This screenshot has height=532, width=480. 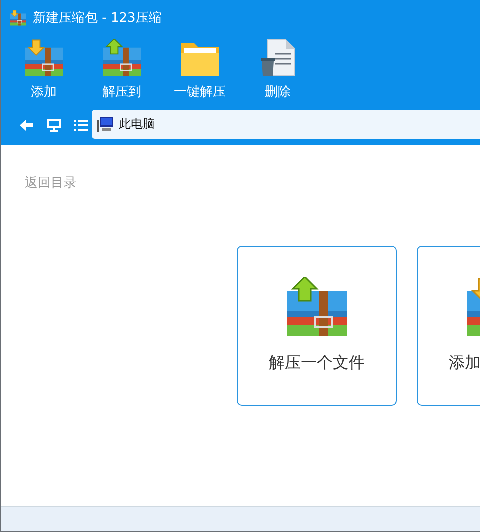 What do you see at coordinates (26, 125) in the screenshot?
I see `back-arrow-icon` at bounding box center [26, 125].